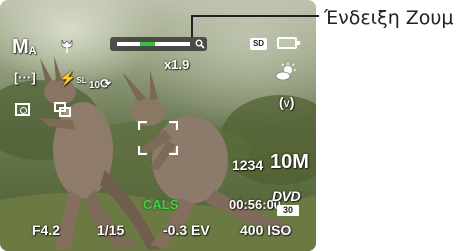 The height and width of the screenshot is (251, 471). I want to click on multi-focus-icon: [···], so click(25, 77).